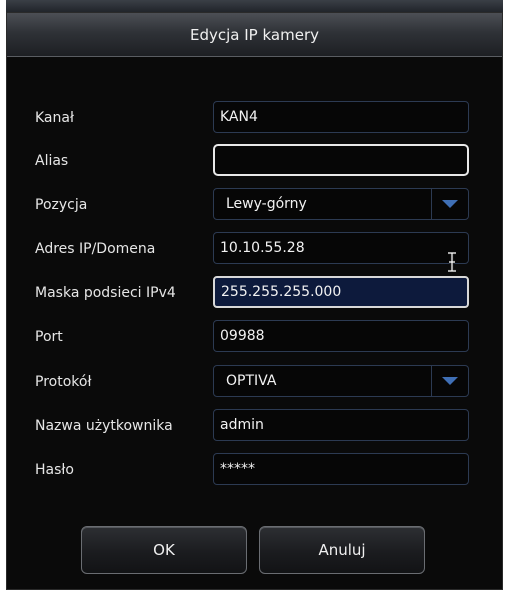 This screenshot has width=509, height=592. I want to click on dialog-title: Edycja IP kamery, so click(254, 35).